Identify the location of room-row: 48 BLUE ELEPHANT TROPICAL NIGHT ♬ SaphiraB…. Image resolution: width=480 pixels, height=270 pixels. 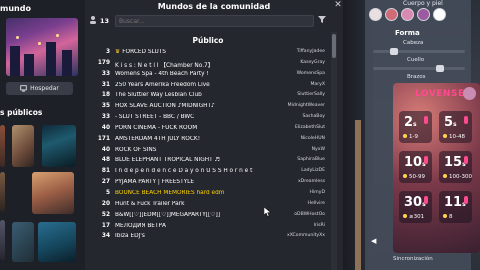
(208, 160).